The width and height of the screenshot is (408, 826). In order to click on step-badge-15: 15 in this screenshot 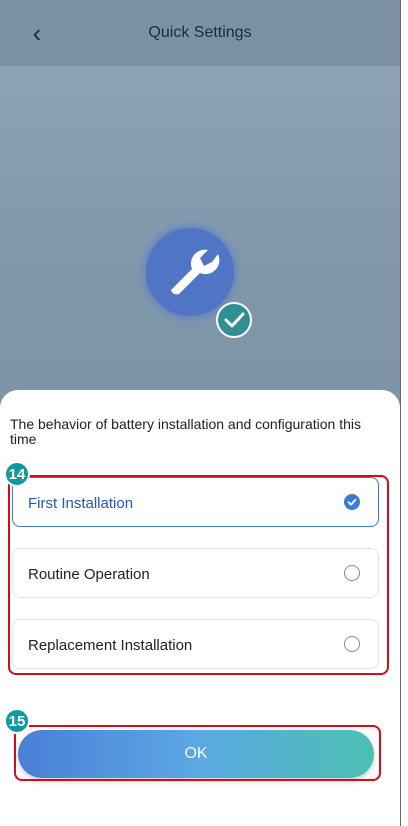, I will do `click(17, 721)`.